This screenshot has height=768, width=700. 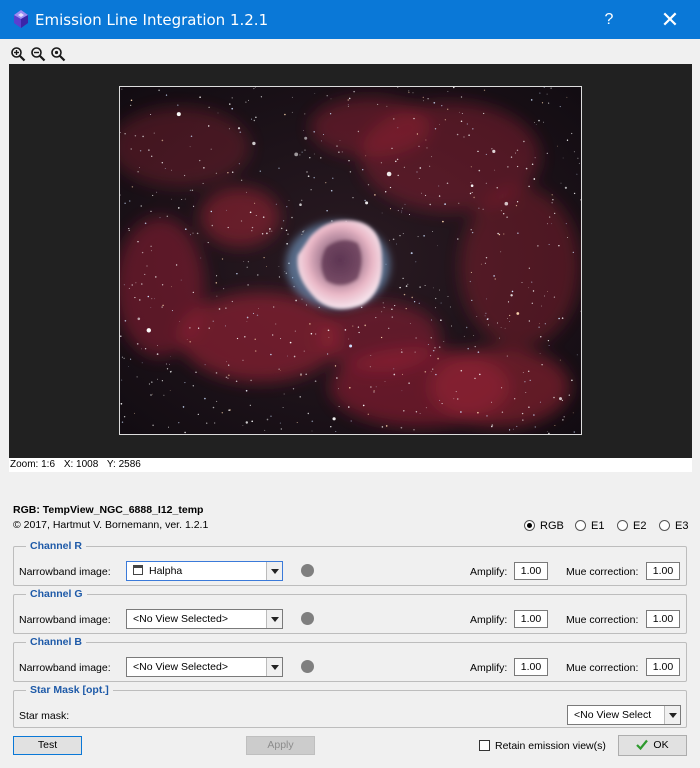 What do you see at coordinates (484, 745) in the screenshot?
I see `retain-checkbox` at bounding box center [484, 745].